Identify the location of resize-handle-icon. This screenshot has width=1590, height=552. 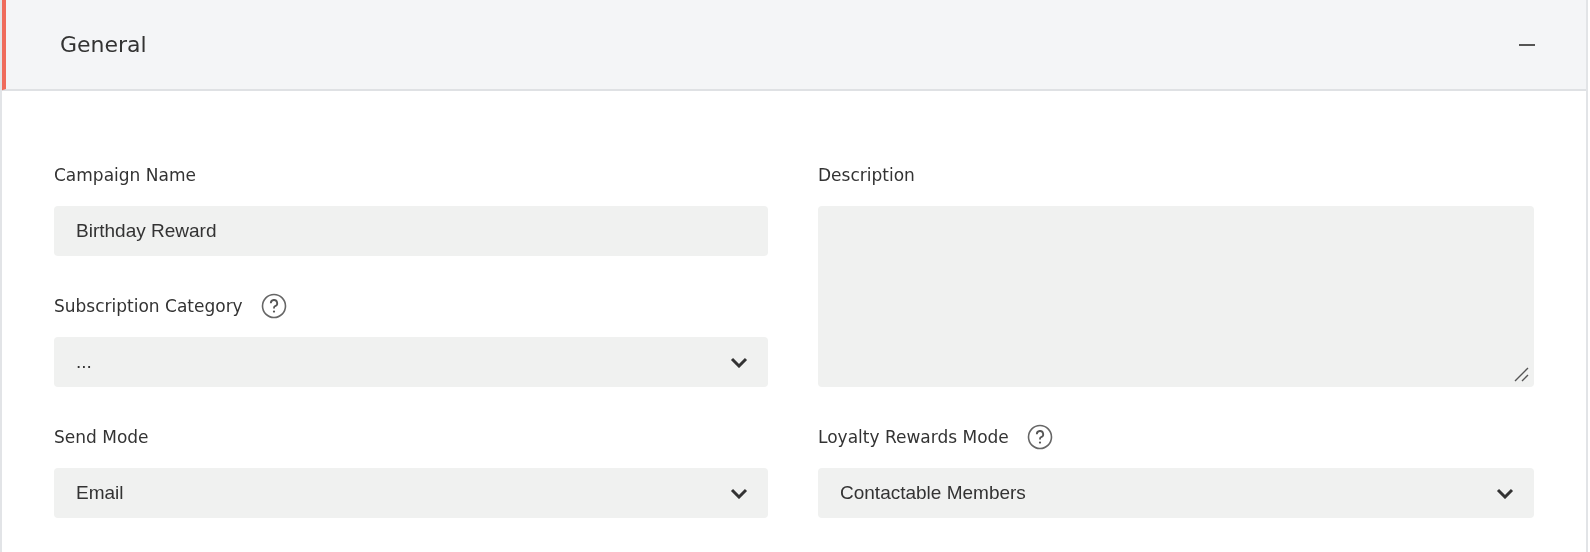
(1521, 374).